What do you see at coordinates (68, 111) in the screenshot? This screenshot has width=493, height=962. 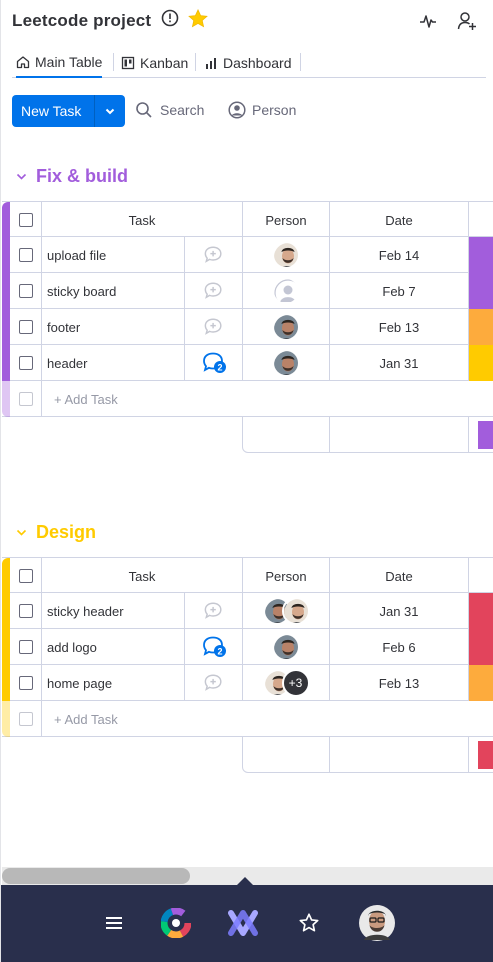 I see `new-task-button: New Task` at bounding box center [68, 111].